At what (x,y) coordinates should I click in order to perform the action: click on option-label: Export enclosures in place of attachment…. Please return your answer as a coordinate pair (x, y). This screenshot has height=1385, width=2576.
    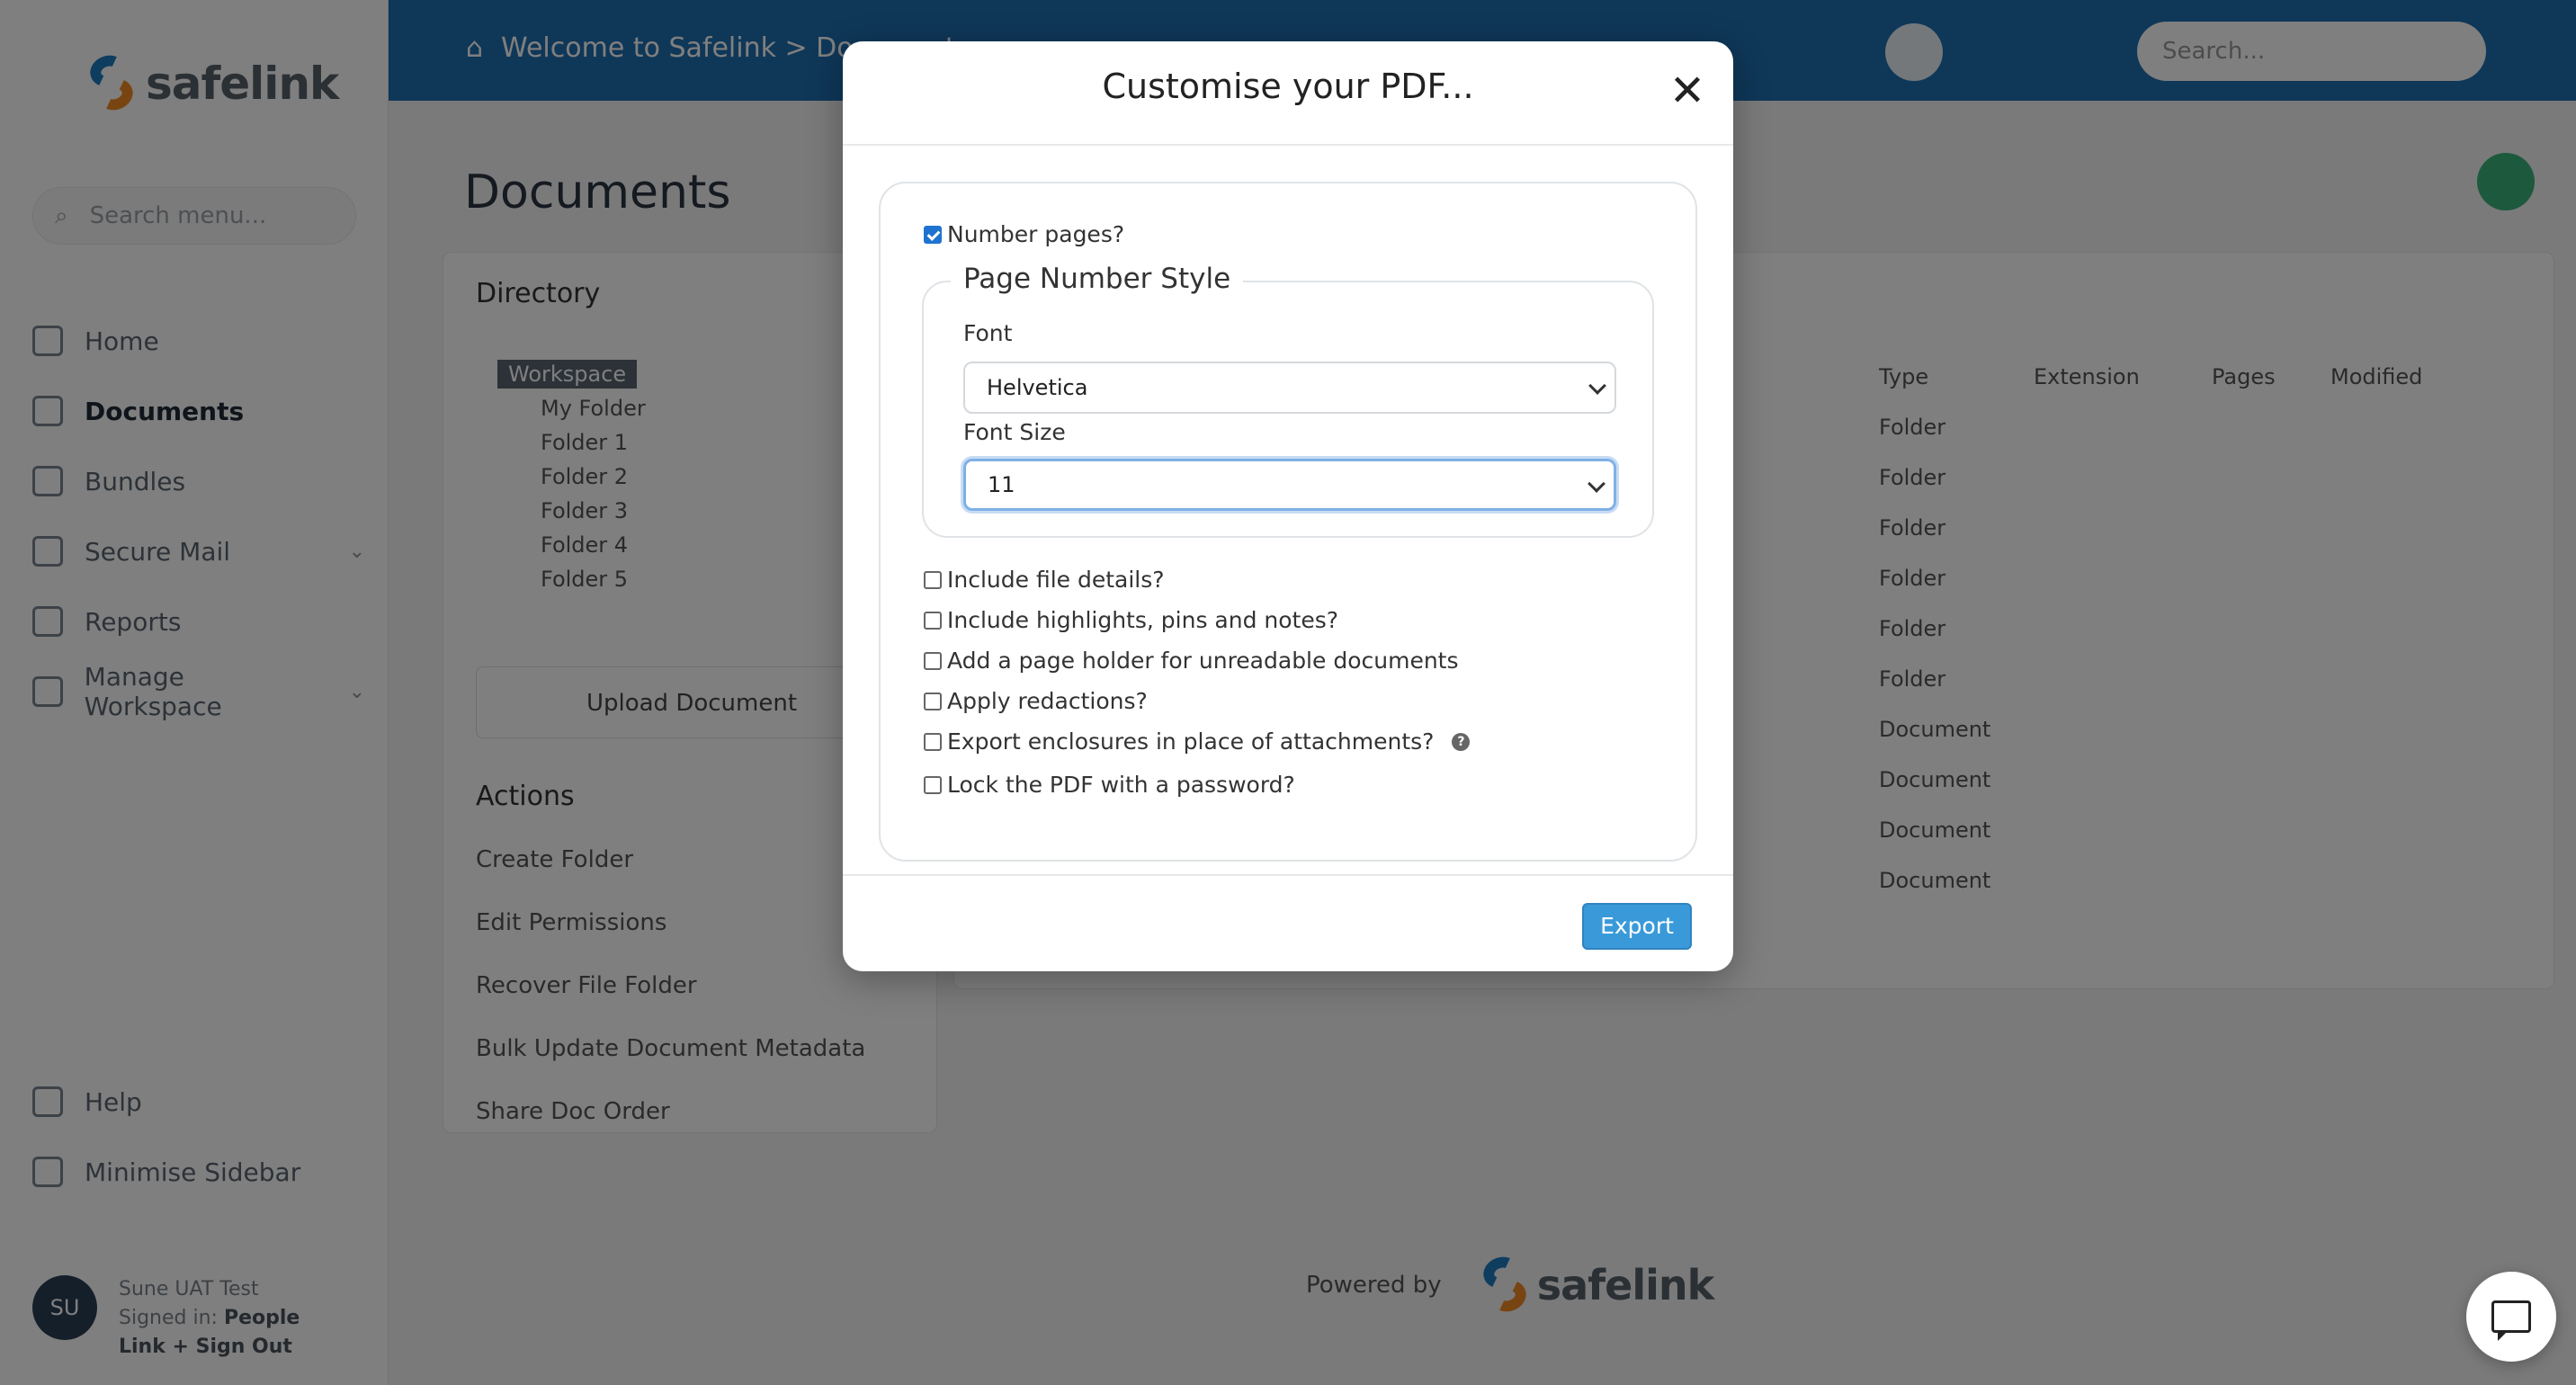
    Looking at the image, I should click on (1190, 741).